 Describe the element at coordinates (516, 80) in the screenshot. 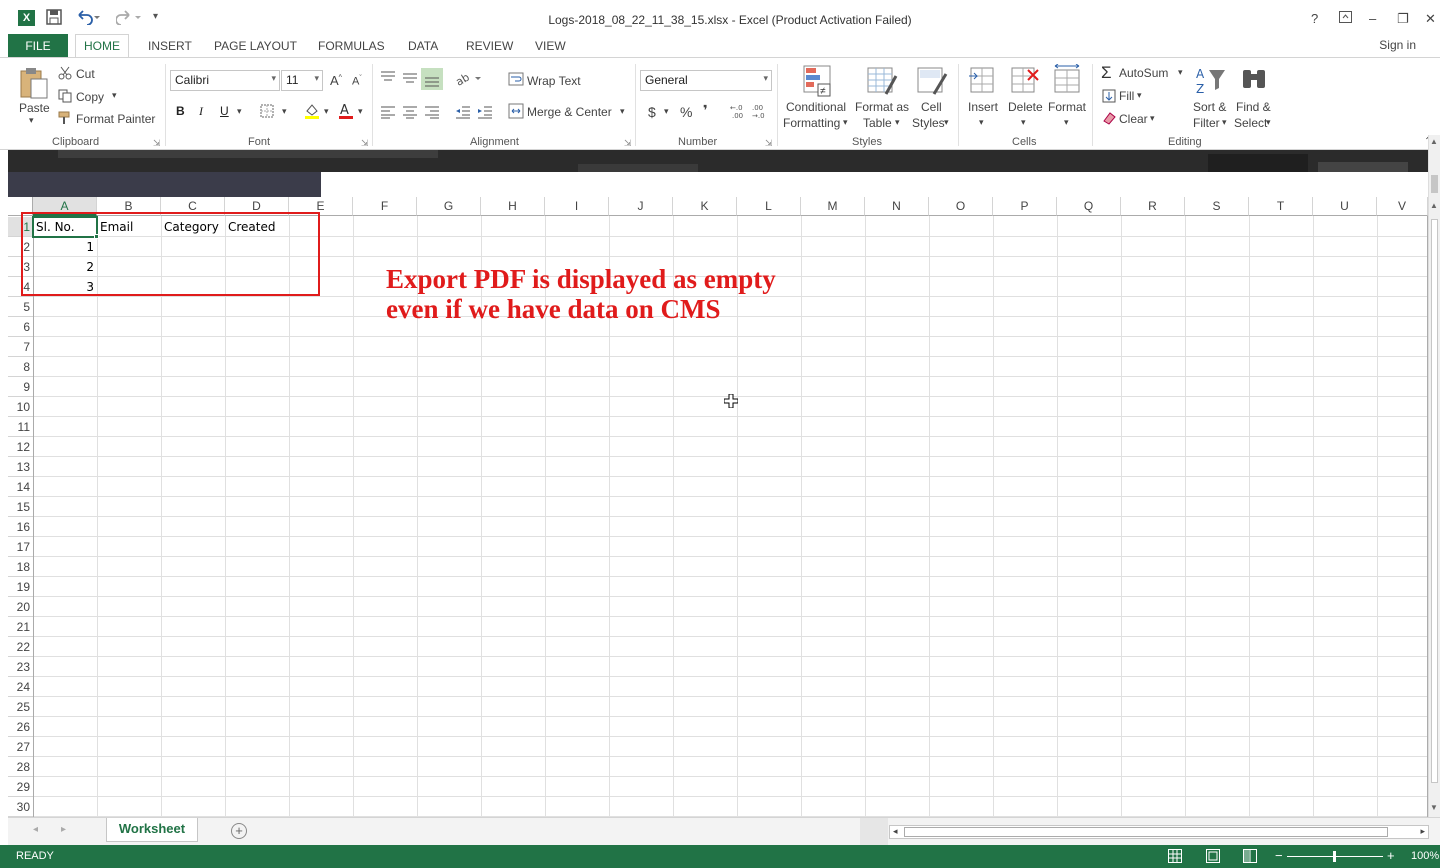

I see `wrap-text-icon` at that location.